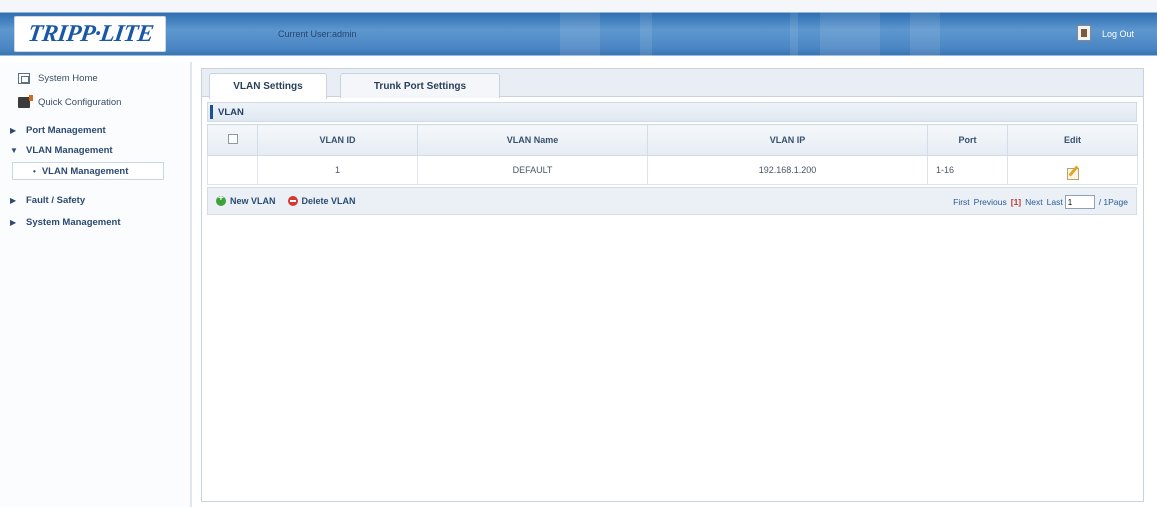  I want to click on select-all-checkbox, so click(232, 139).